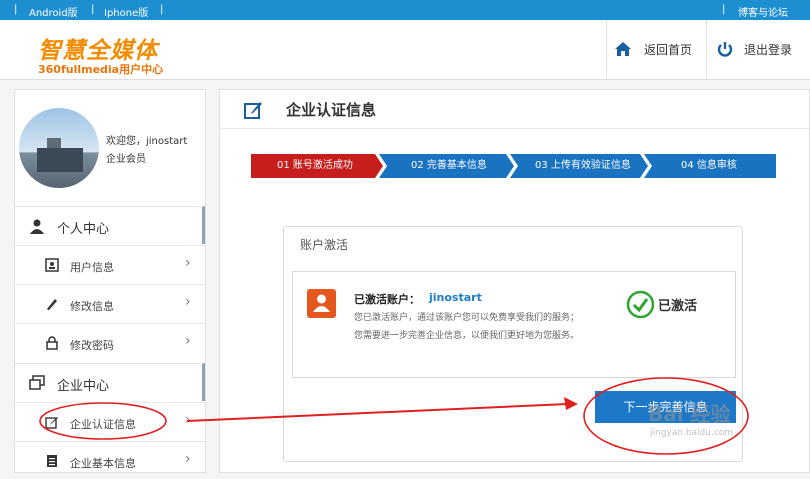 The height and width of the screenshot is (479, 810). I want to click on header: 智慧全媒体 360fullmedia用户中心 返回首页 退出登录, so click(405, 50).